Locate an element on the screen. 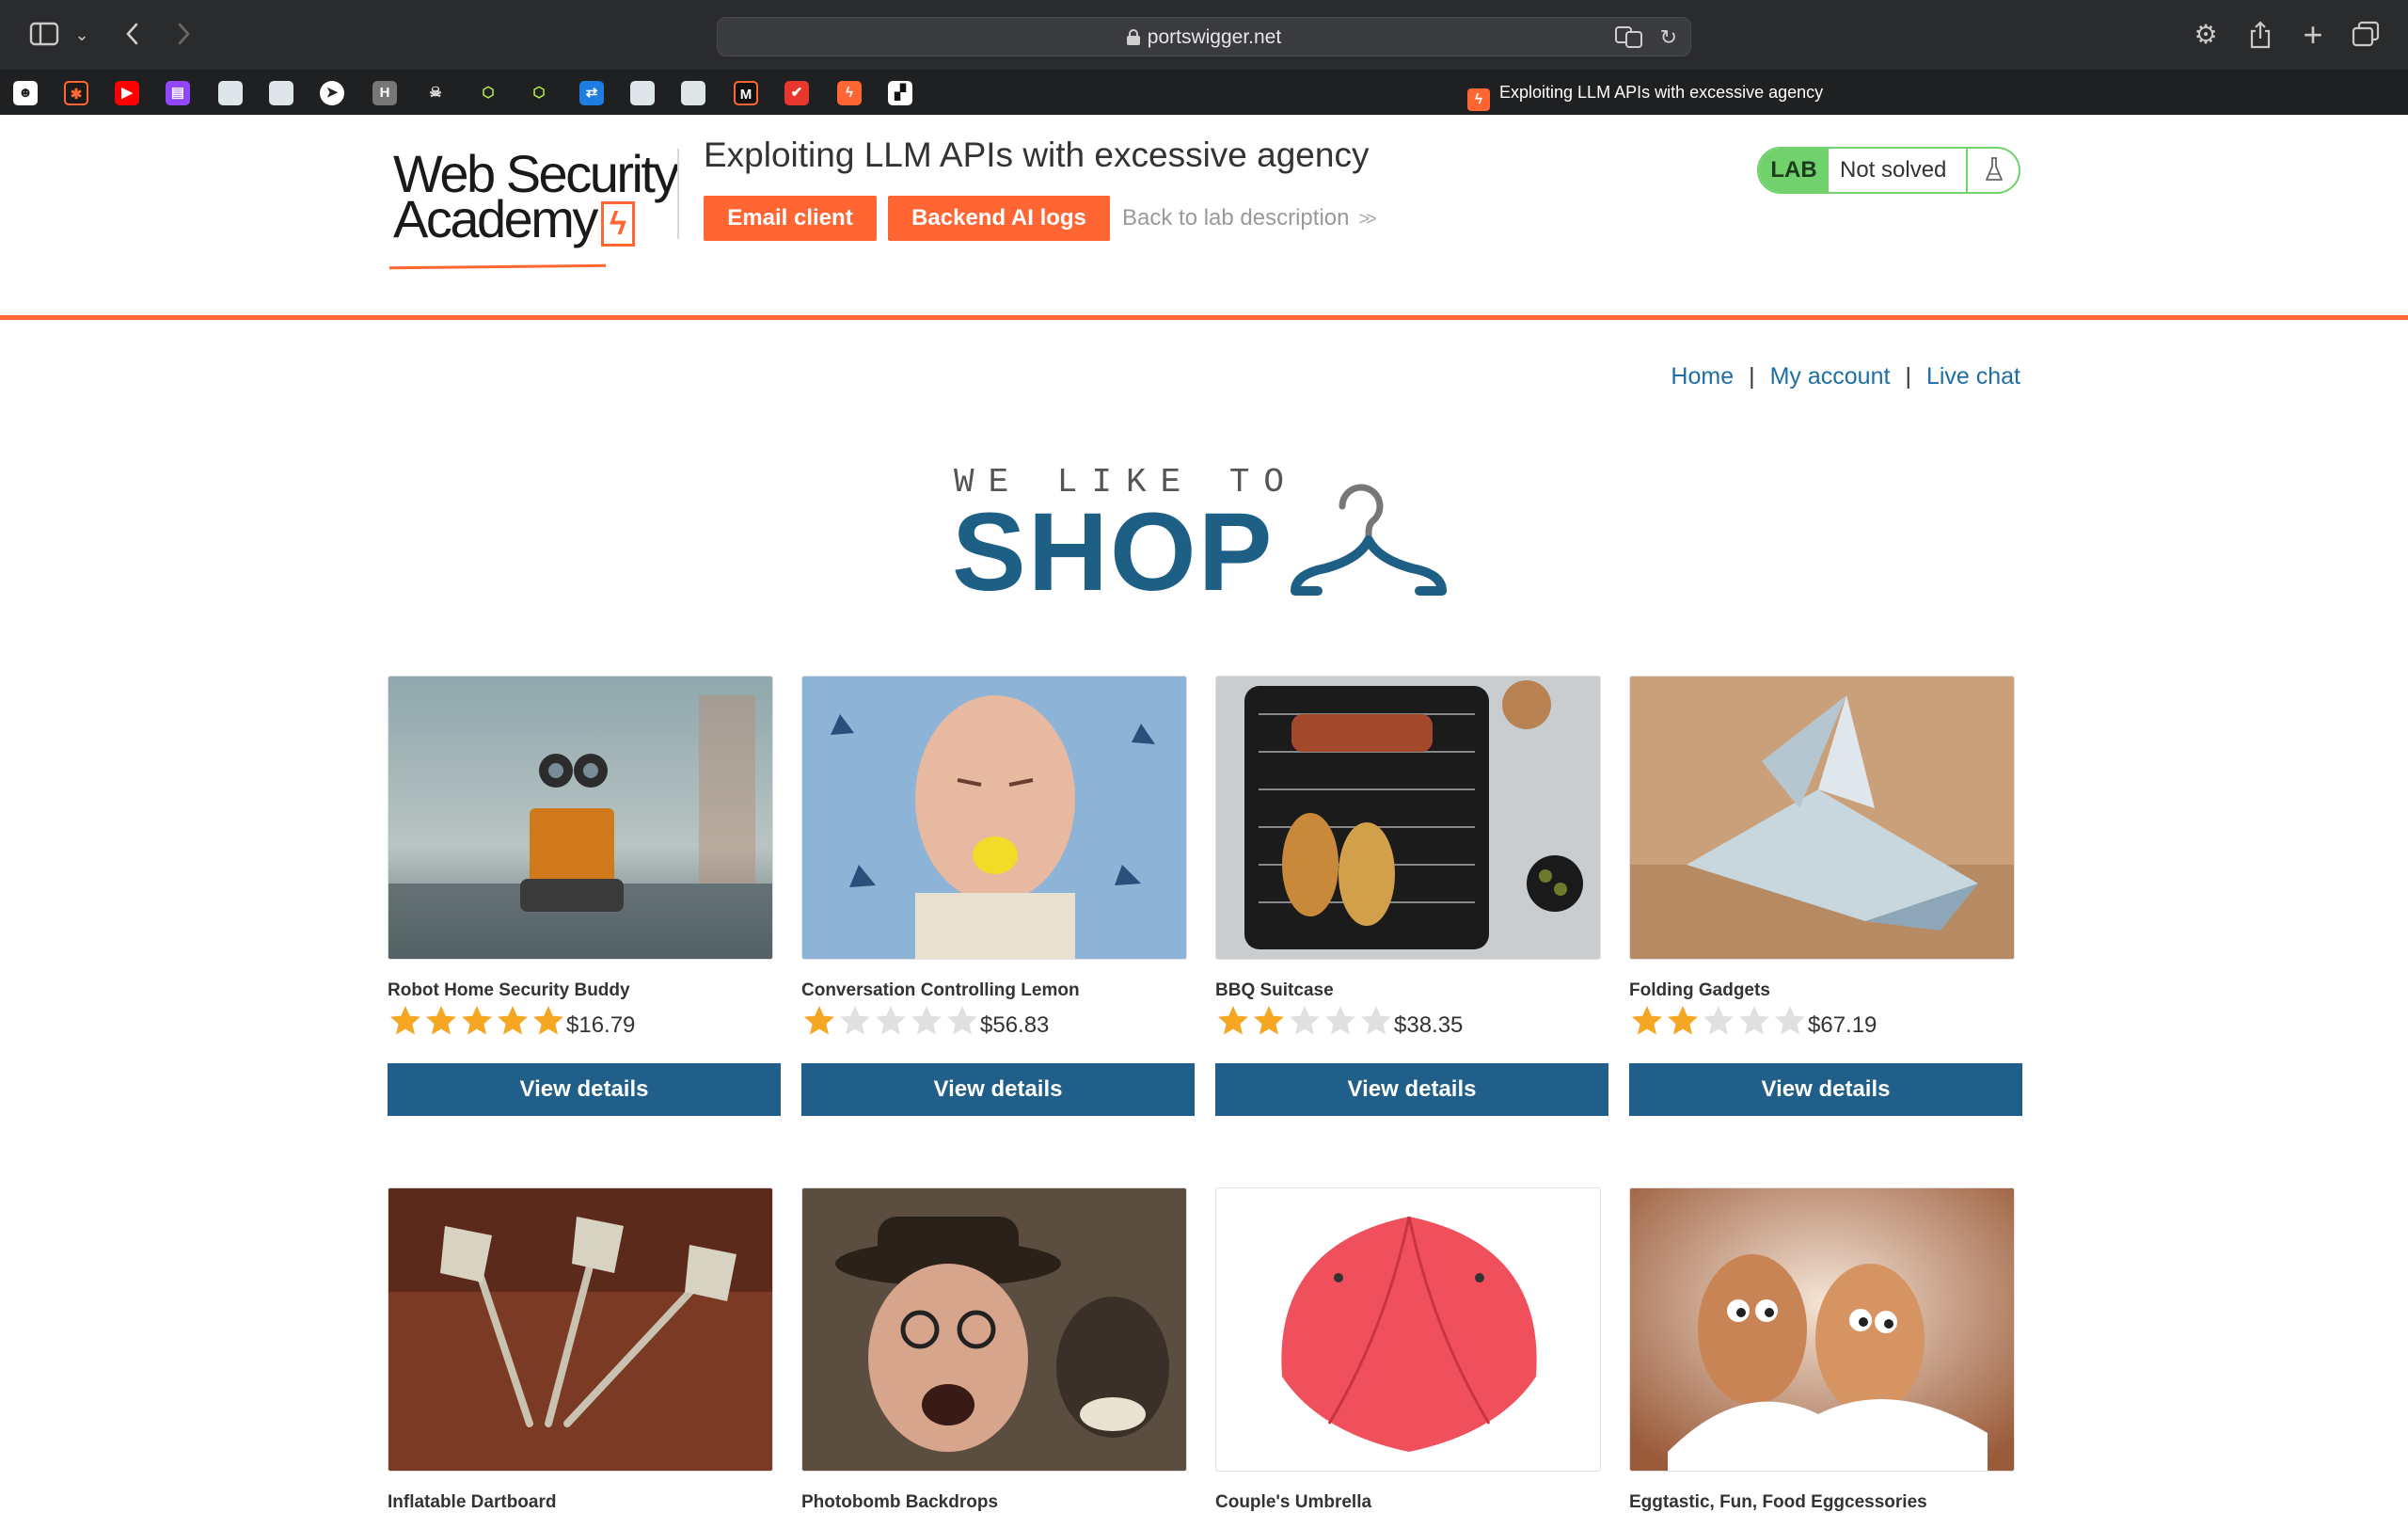 The height and width of the screenshot is (1513, 2408). lock-icon is located at coordinates (1133, 37).